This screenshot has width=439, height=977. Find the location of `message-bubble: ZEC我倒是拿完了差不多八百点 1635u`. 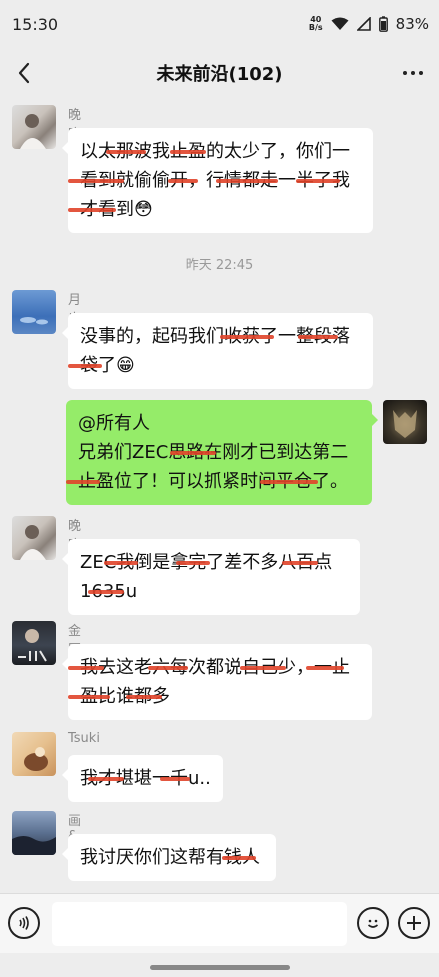

message-bubble: ZEC我倒是拿完了差不多八百点 1635u is located at coordinates (211, 577).